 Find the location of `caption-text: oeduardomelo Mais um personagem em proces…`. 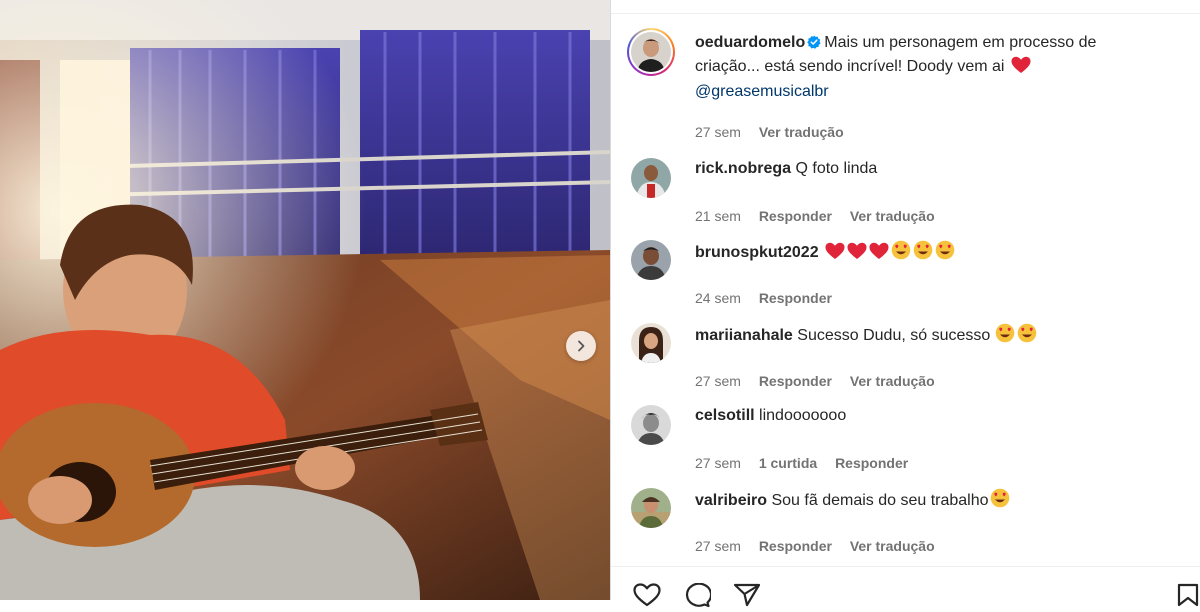

caption-text: oeduardomelo Mais um personagem em proces… is located at coordinates (937, 67).